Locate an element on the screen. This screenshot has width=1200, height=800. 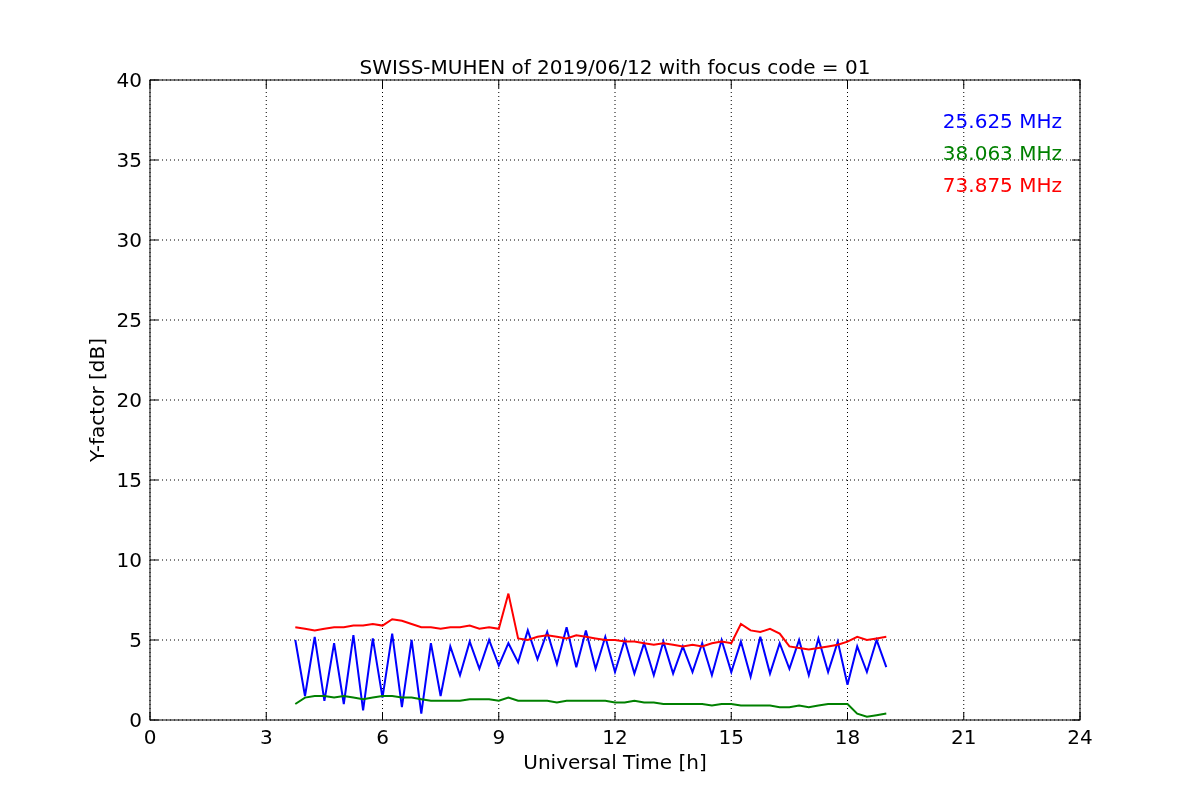
x-tick-label: 3 is located at coordinates (266, 737).